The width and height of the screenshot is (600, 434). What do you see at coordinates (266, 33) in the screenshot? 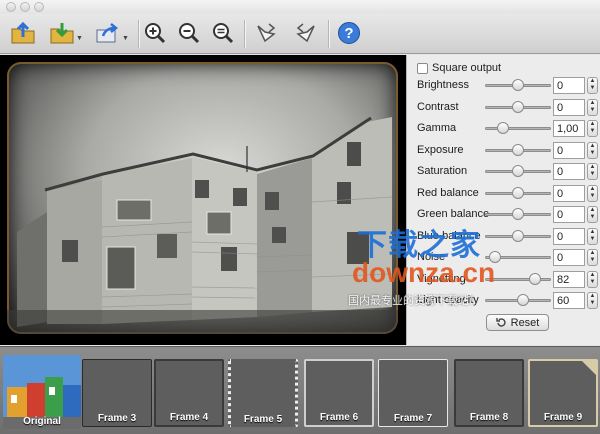
I see `rotate-left-button` at bounding box center [266, 33].